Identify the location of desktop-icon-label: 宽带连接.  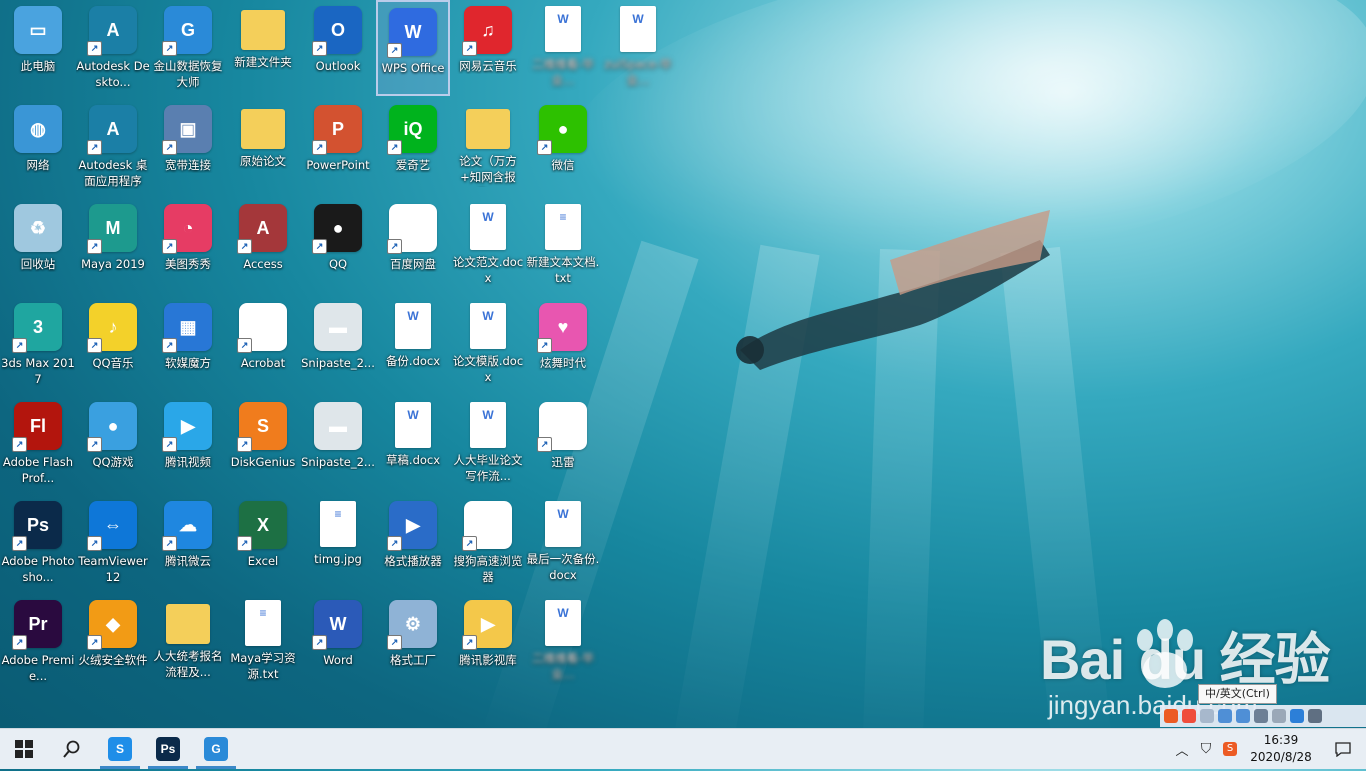
(188, 165).